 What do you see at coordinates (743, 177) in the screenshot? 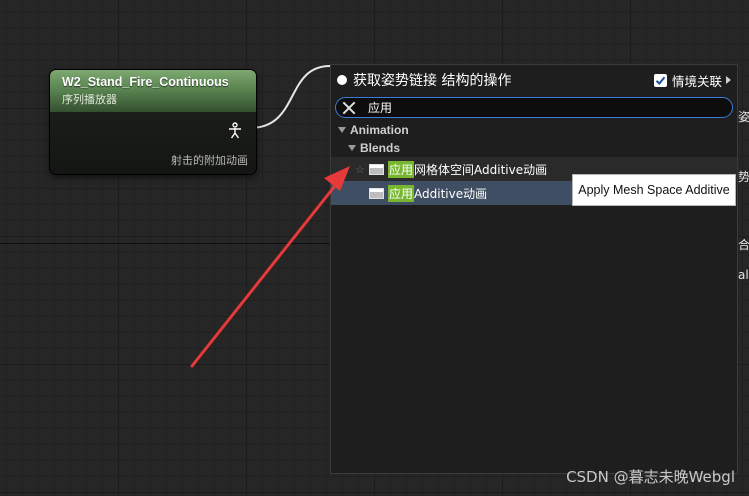
I see `background-peek-text: 势` at bounding box center [743, 177].